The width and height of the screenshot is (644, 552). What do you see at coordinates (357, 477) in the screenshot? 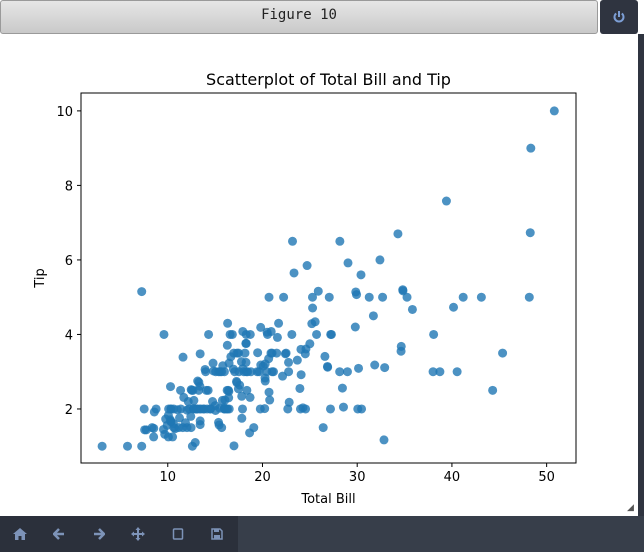
I see `x-tick-label: 30` at bounding box center [357, 477].